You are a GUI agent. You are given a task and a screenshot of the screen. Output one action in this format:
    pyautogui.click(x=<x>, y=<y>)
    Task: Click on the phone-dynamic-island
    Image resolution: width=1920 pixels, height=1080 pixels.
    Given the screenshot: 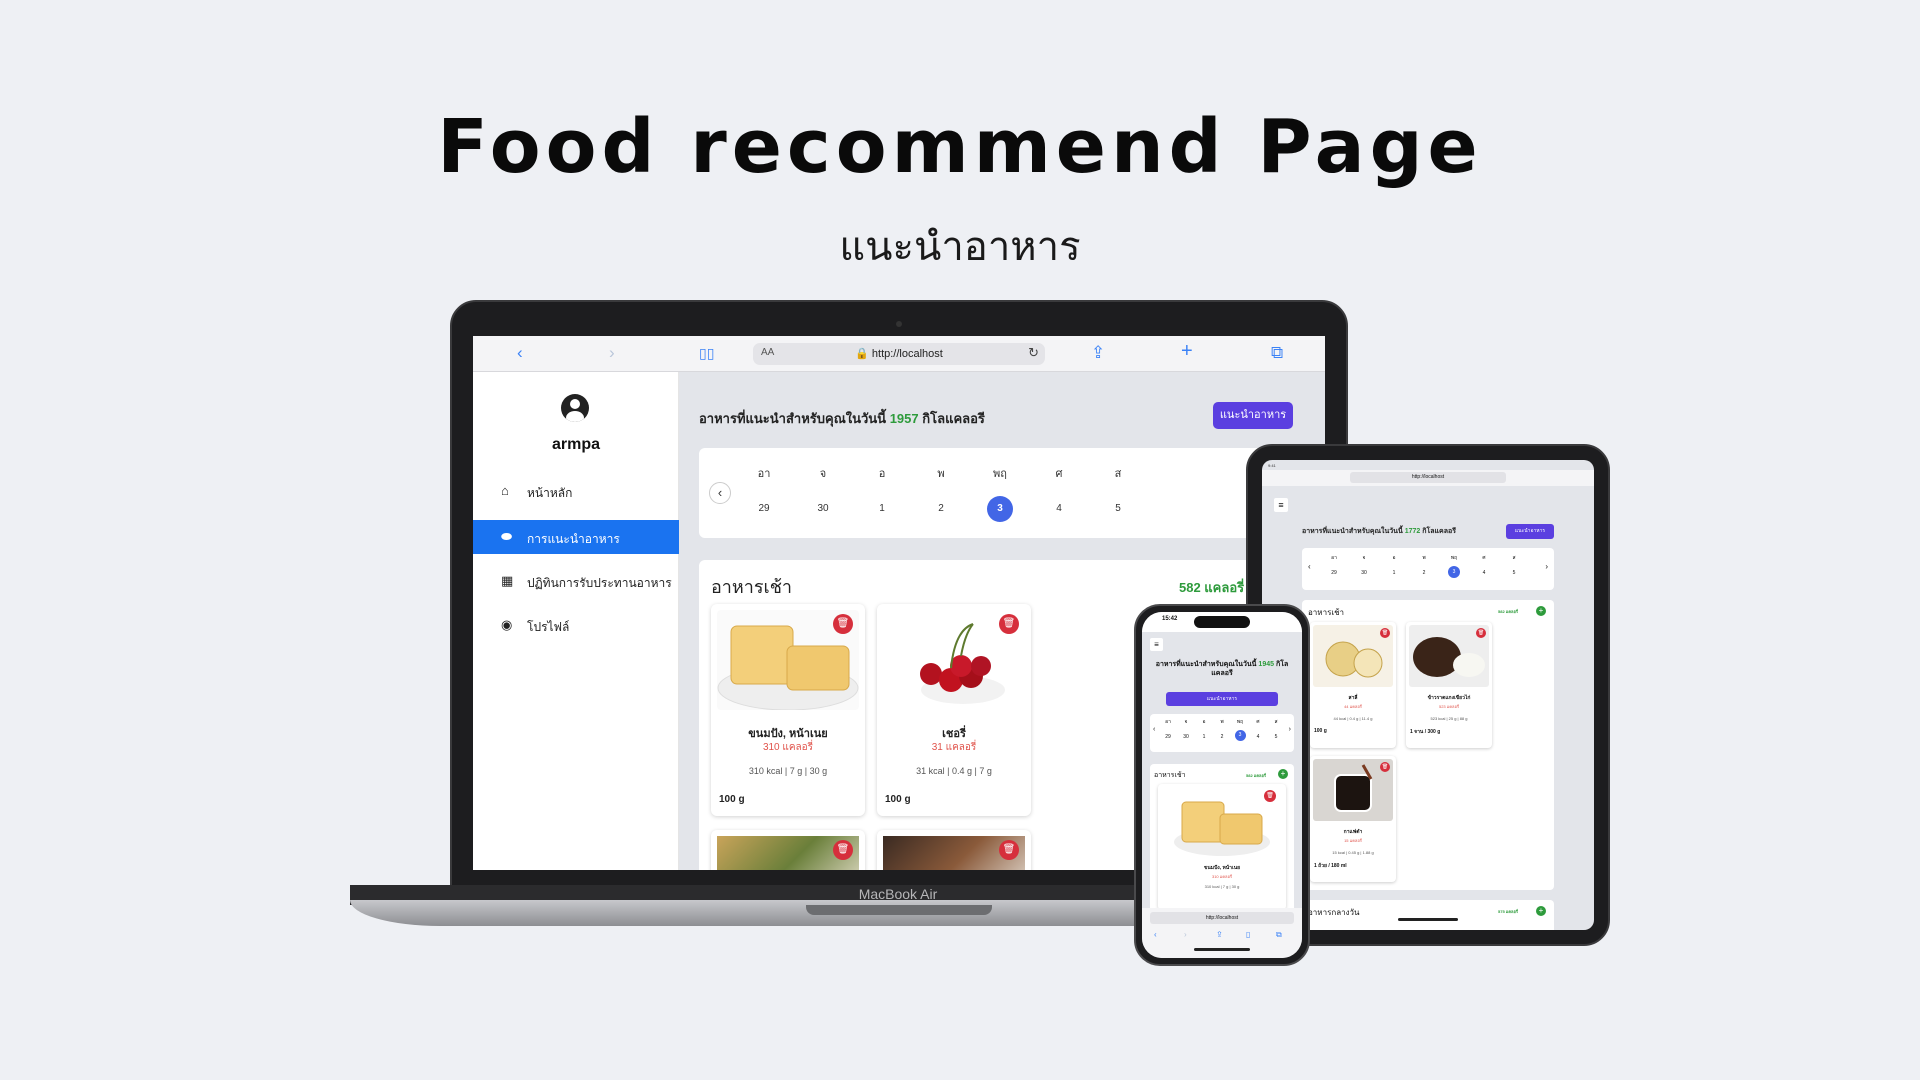 What is the action you would take?
    pyautogui.click(x=1222, y=622)
    